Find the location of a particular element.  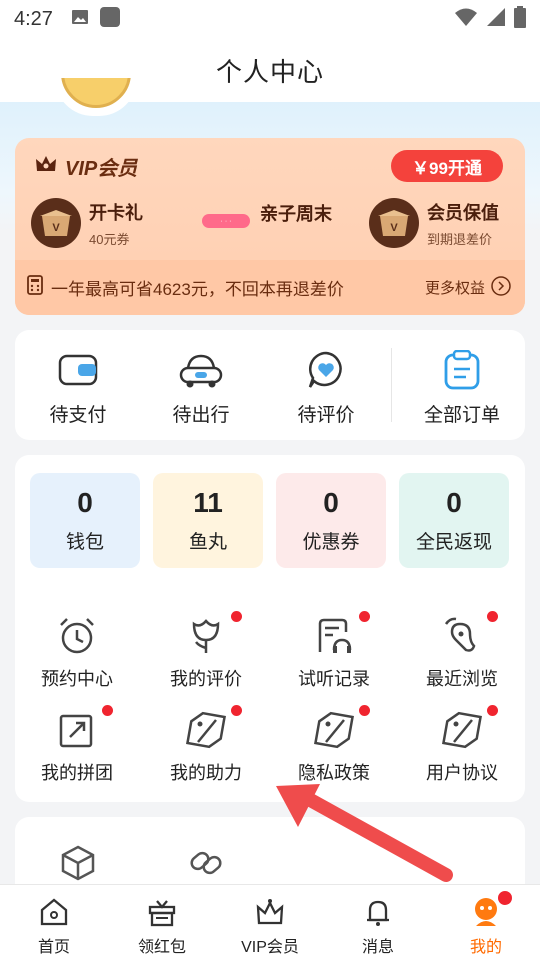

bell-icon is located at coordinates (378, 912).